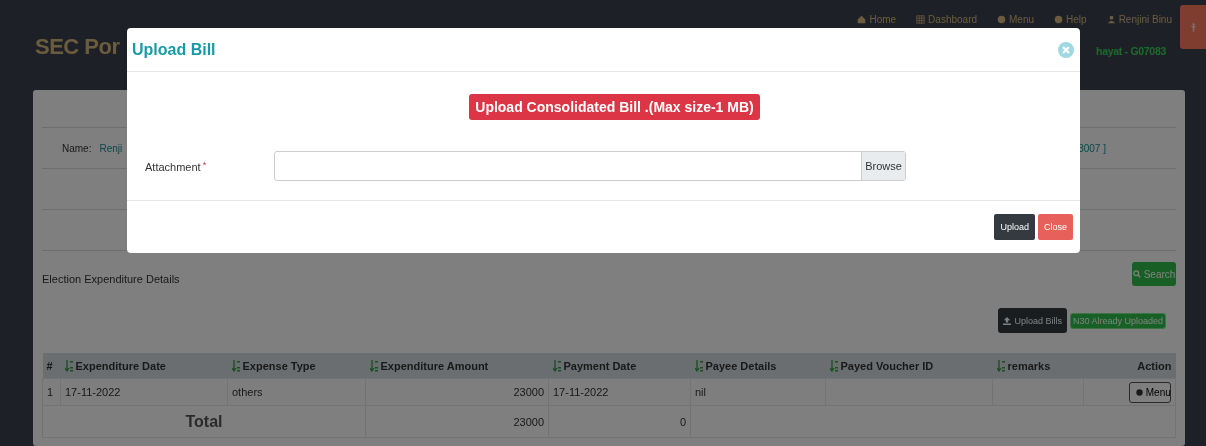  Describe the element at coordinates (614, 107) in the screenshot. I see `size-notice: Upload Consolidated Bill .(Max size-1 MB)` at that location.